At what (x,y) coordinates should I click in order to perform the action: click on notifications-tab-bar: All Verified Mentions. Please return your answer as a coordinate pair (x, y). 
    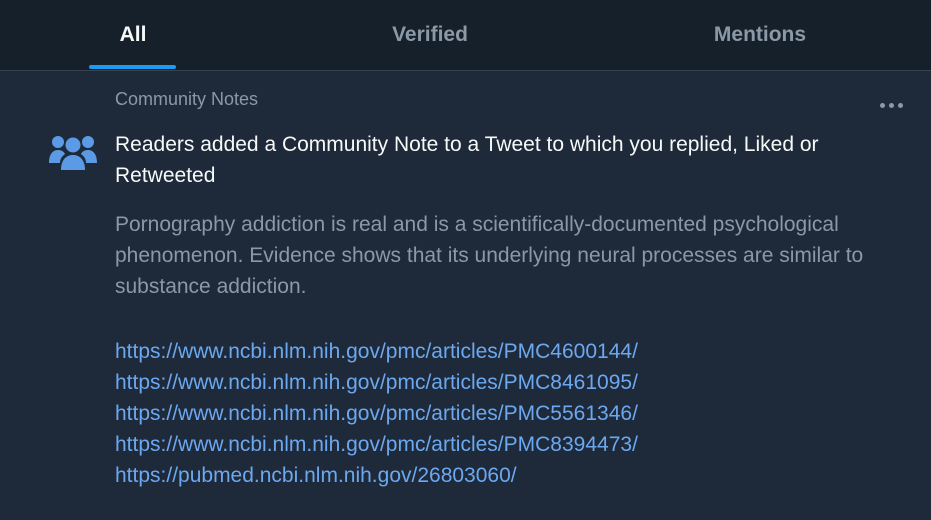
    Looking at the image, I should click on (465, 35).